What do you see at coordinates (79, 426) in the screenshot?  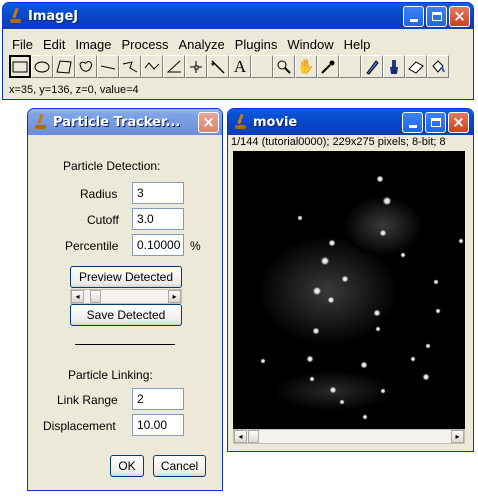 I see `displacement-label: Displacement` at bounding box center [79, 426].